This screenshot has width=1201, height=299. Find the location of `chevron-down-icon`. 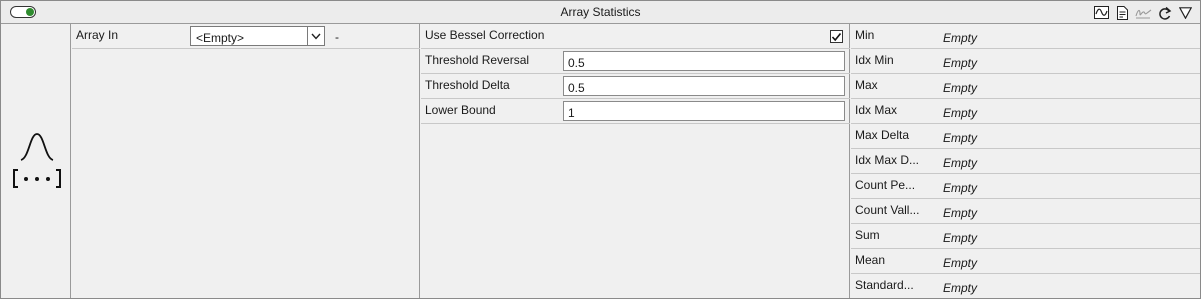

chevron-down-icon is located at coordinates (315, 36).